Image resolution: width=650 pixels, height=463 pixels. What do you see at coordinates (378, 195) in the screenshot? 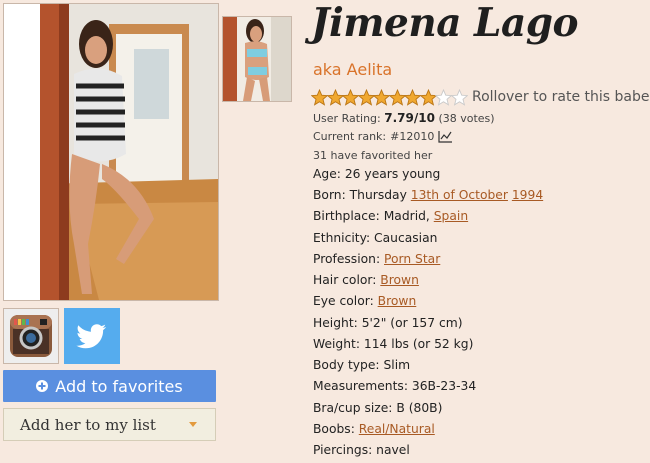
I see `born-day: Thursday` at bounding box center [378, 195].